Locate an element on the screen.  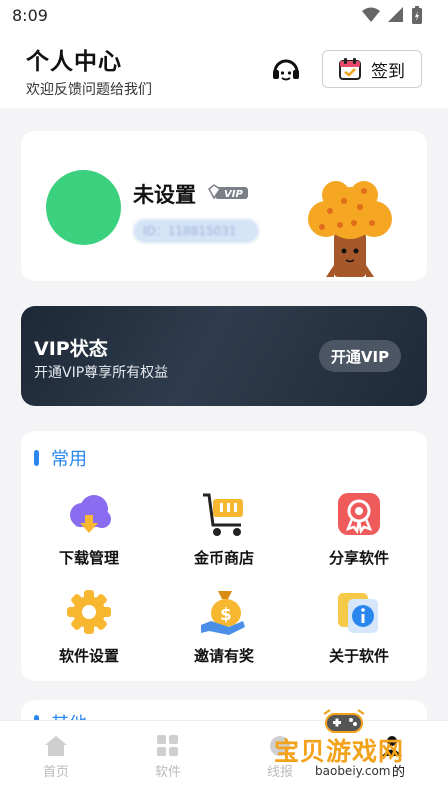
invite-reward-item: $ 邀请有奖 is located at coordinates (224, 632).